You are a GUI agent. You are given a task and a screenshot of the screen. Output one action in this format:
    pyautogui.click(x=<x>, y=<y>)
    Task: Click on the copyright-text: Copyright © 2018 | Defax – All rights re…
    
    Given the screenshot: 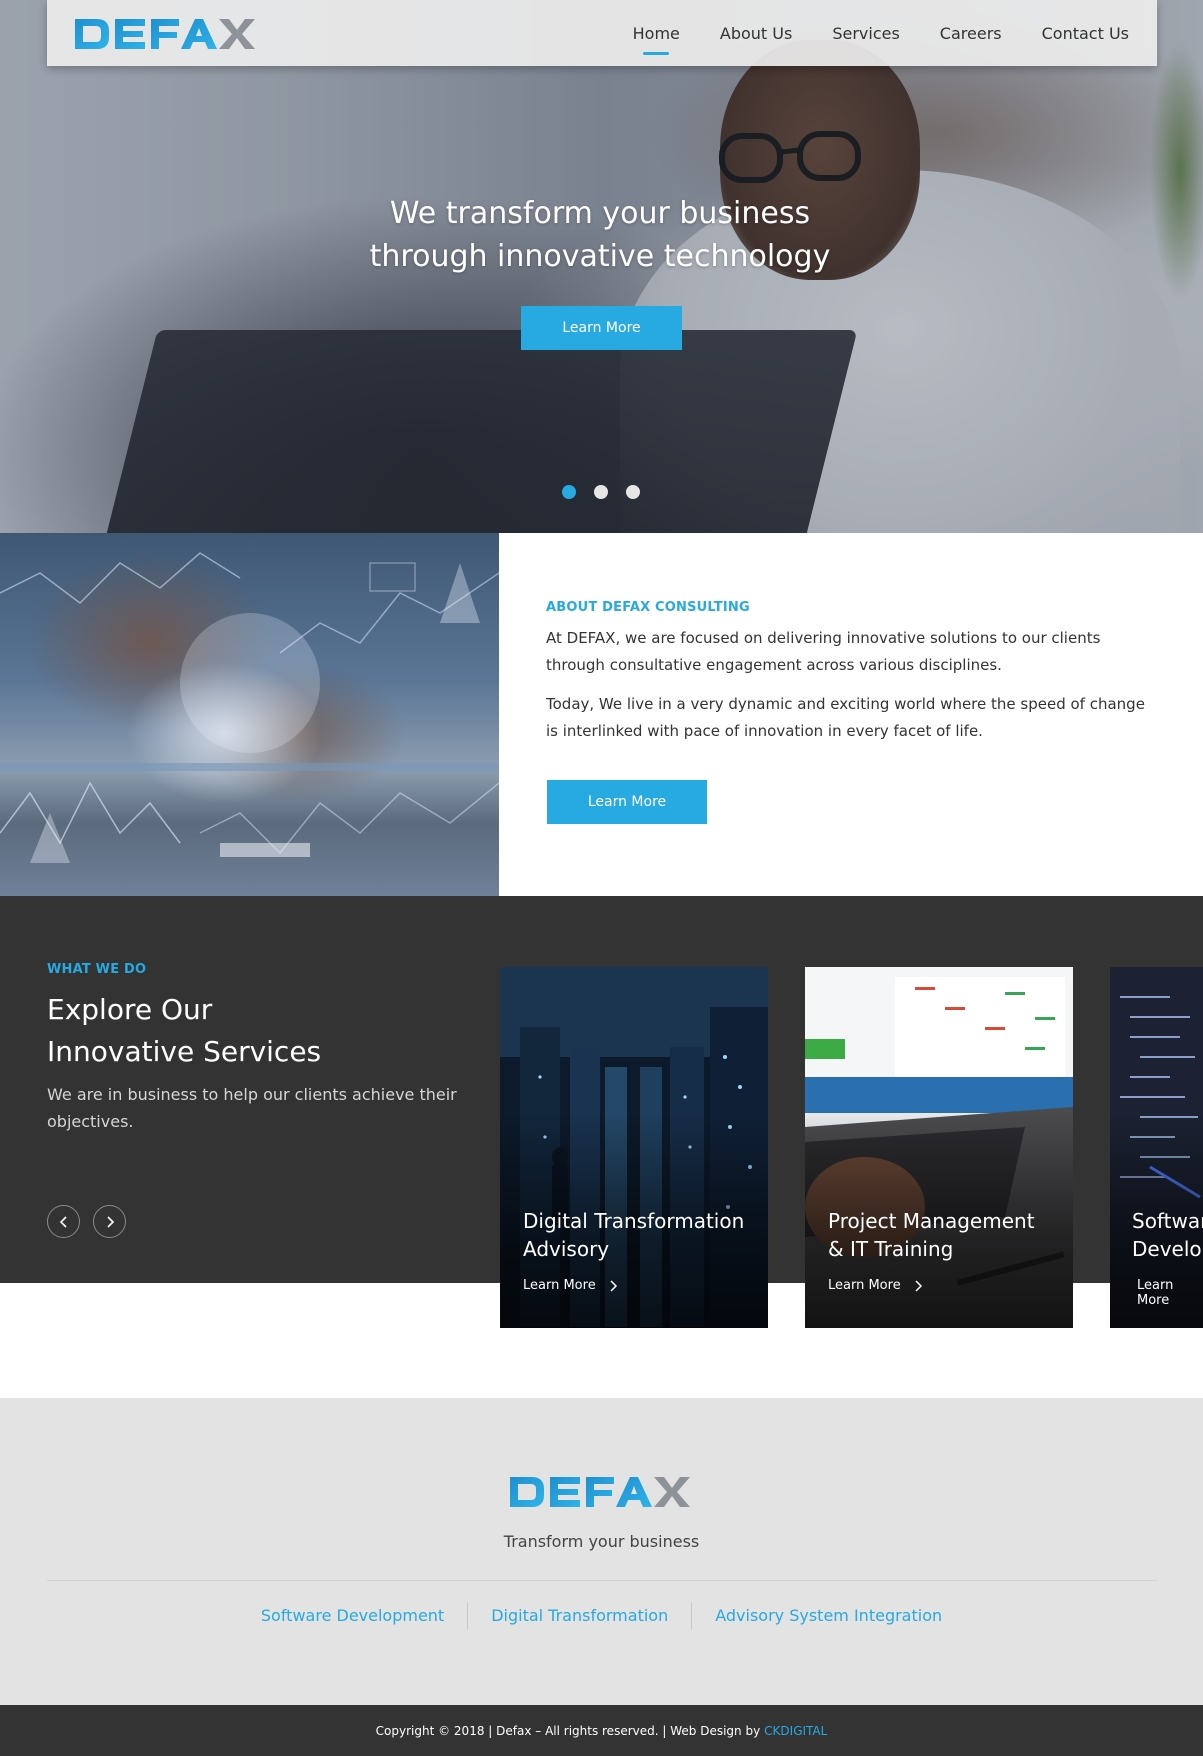 What is the action you would take?
    pyautogui.click(x=568, y=1730)
    